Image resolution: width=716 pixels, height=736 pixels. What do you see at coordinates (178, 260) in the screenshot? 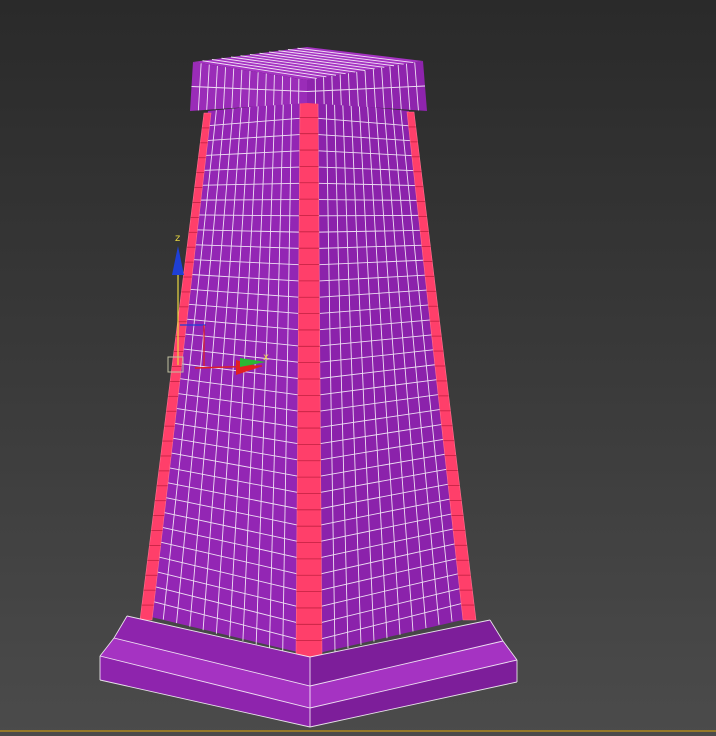
I see `gizmo-z-arrow` at bounding box center [178, 260].